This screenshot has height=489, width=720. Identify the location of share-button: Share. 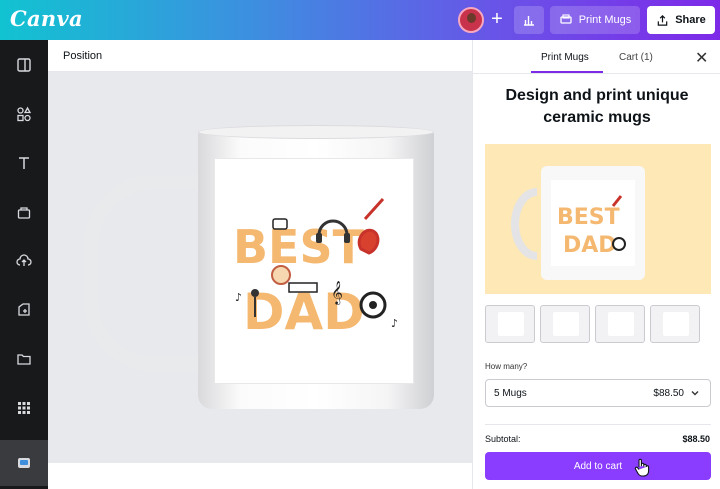
(681, 20).